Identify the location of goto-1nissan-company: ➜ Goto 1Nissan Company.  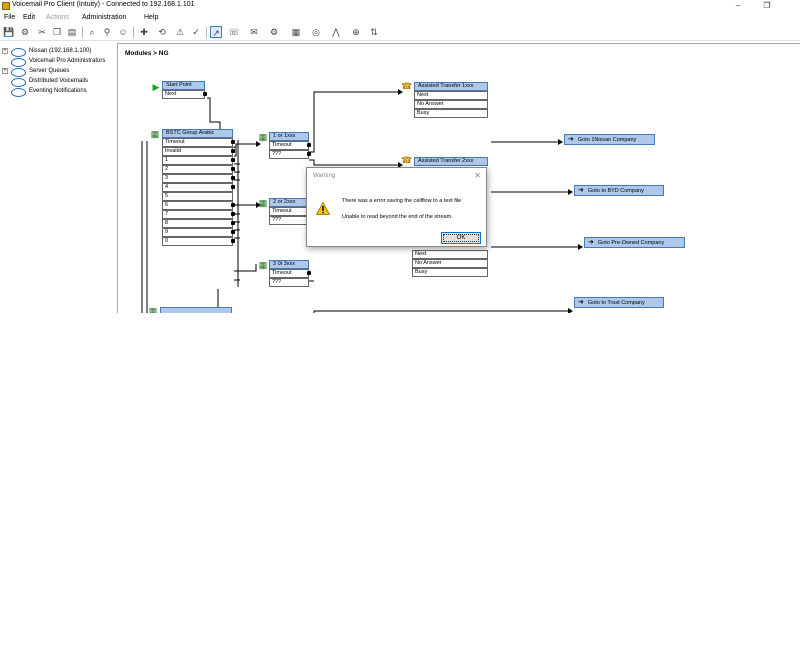
(609, 139).